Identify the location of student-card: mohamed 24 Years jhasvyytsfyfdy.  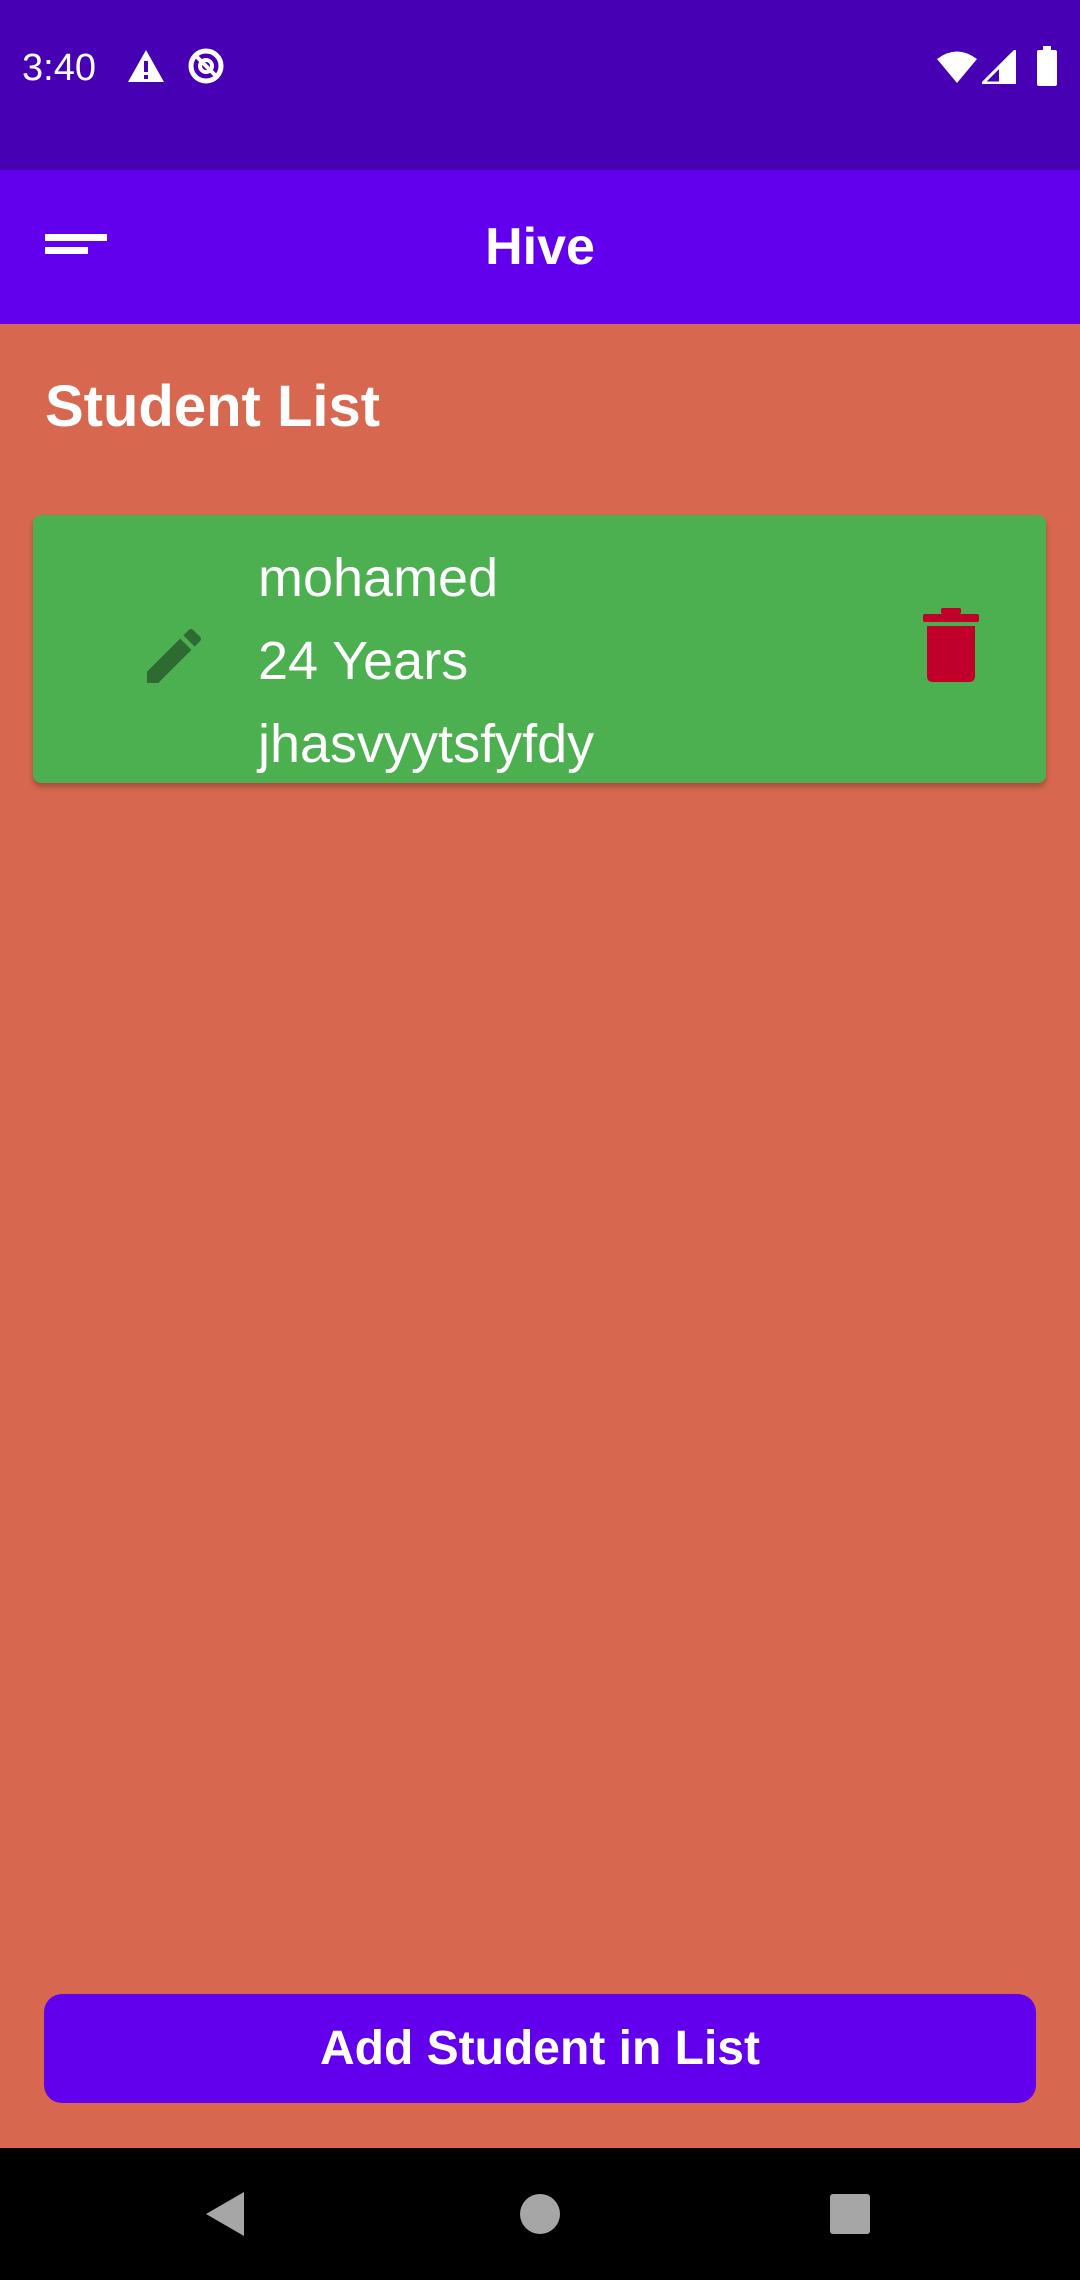
(539, 649).